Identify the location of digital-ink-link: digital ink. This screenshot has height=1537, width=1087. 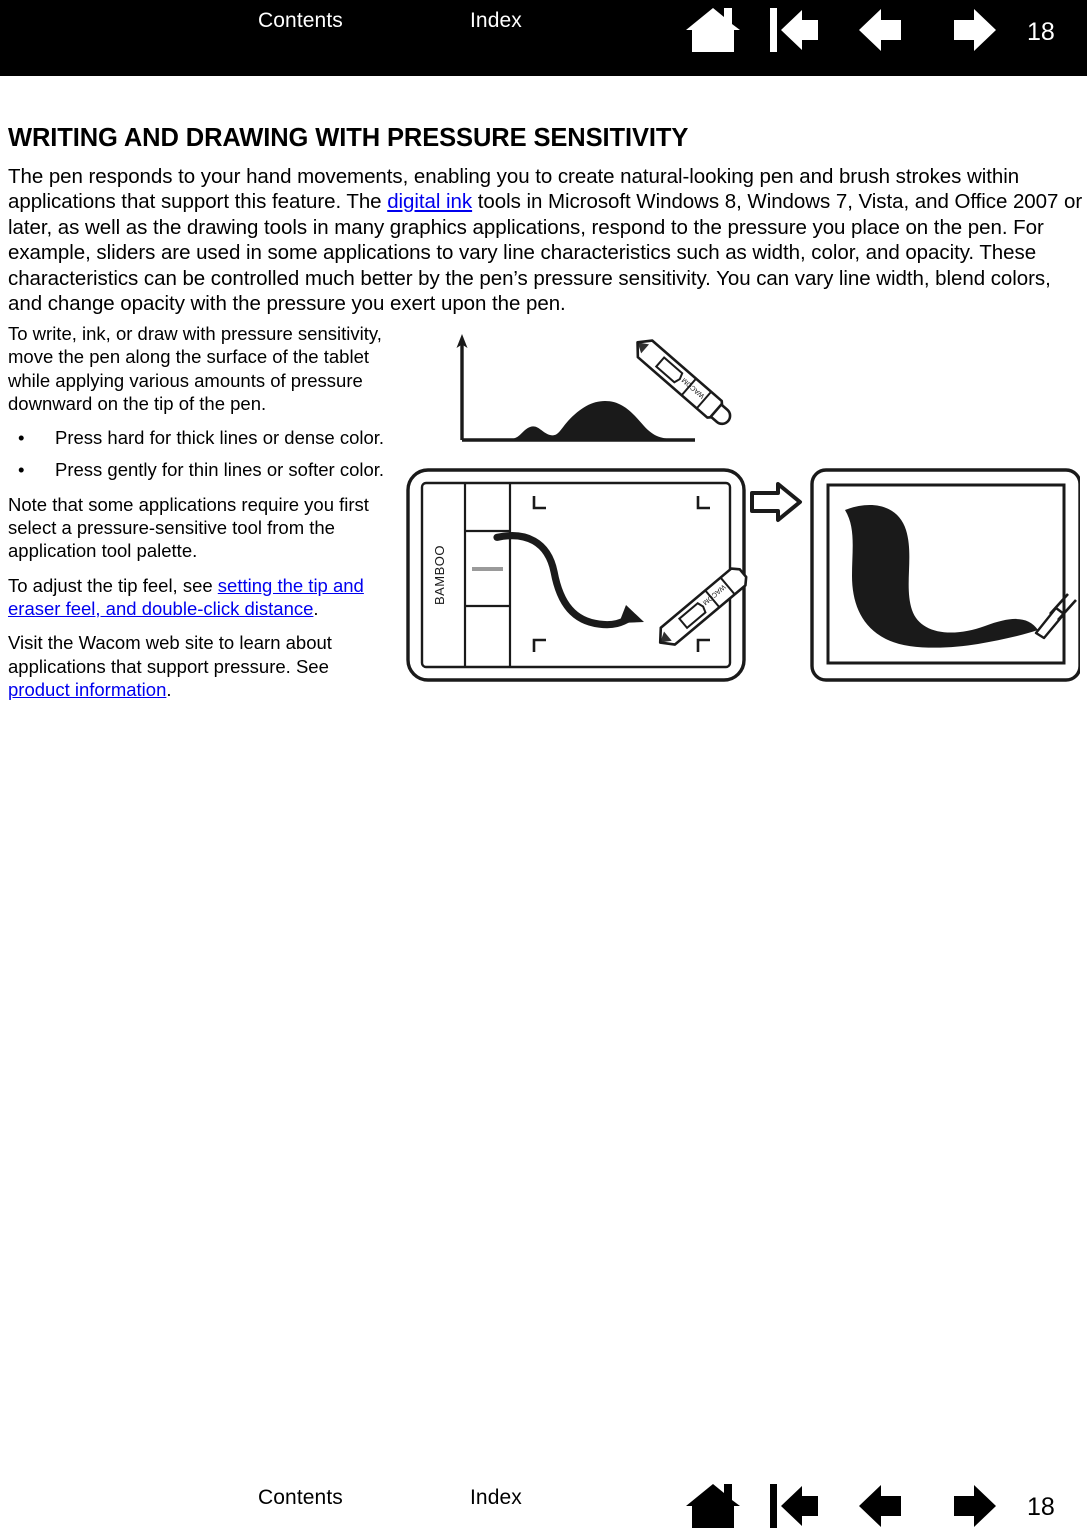
(429, 201).